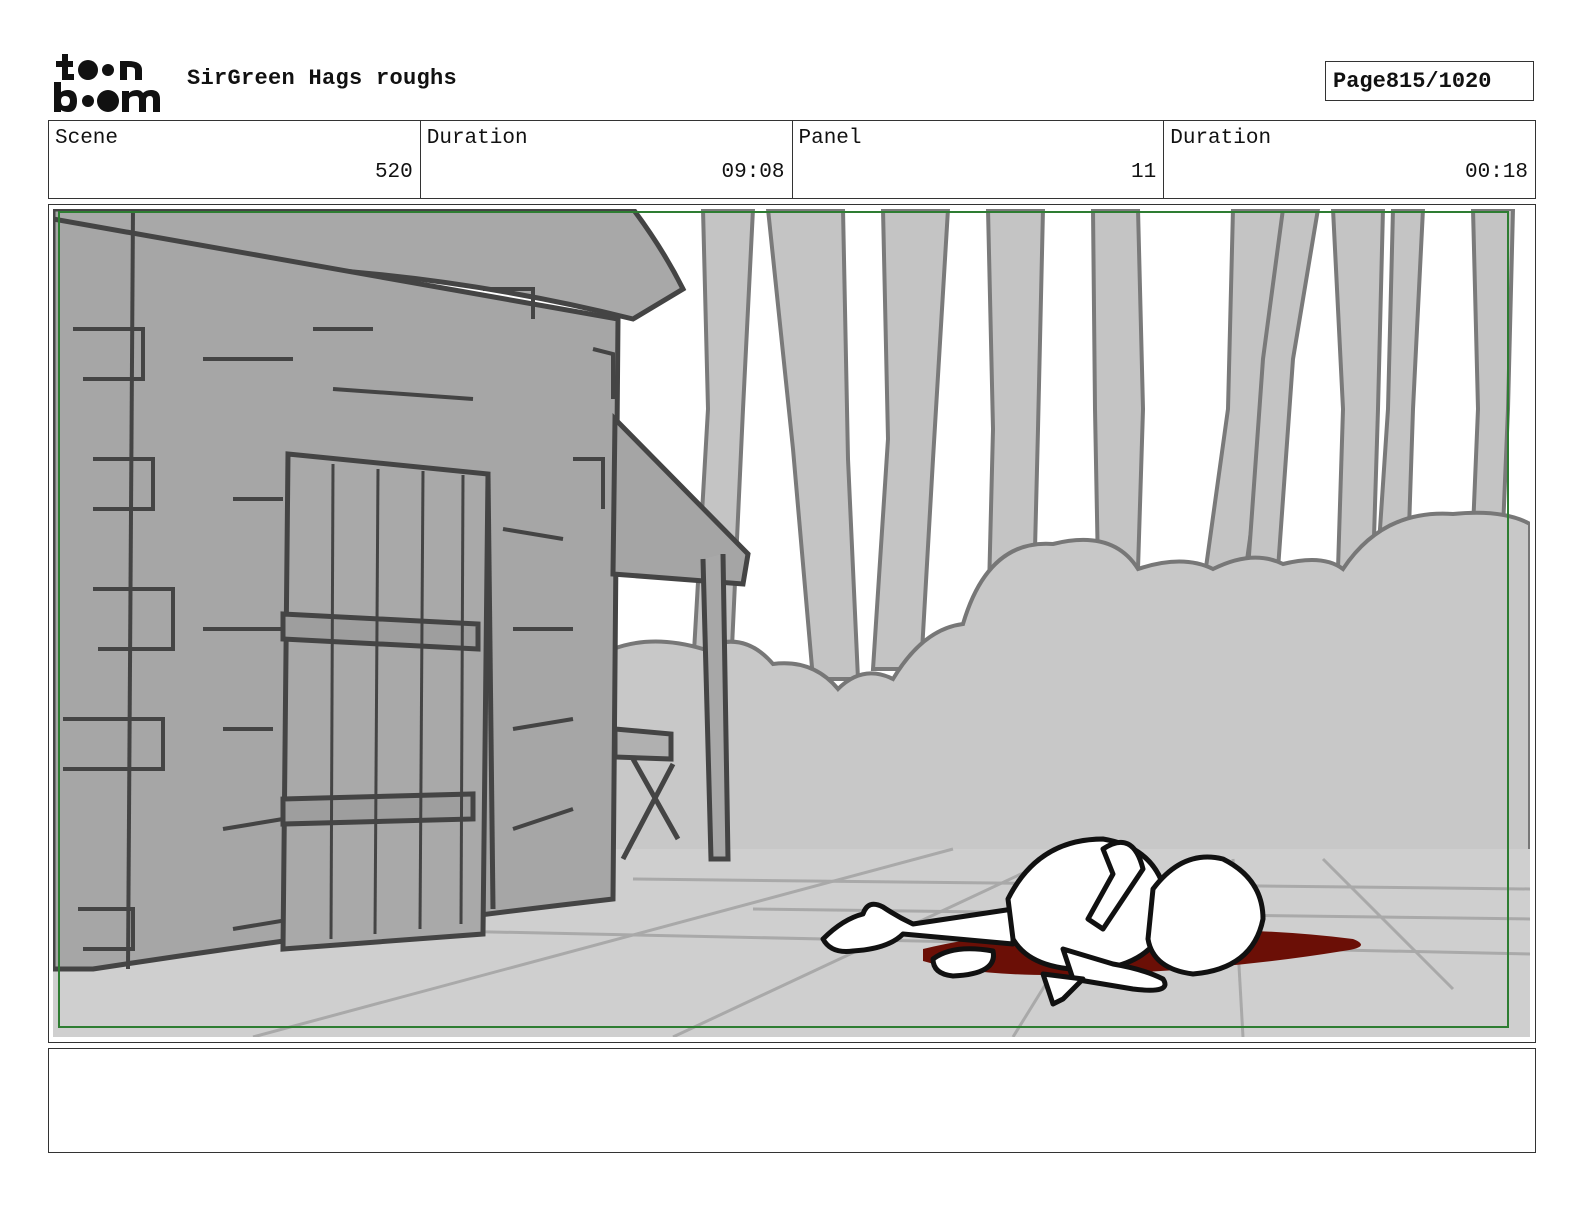 The image size is (1584, 1224). Describe the element at coordinates (1144, 172) in the screenshot. I see `panel-value: 11` at that location.